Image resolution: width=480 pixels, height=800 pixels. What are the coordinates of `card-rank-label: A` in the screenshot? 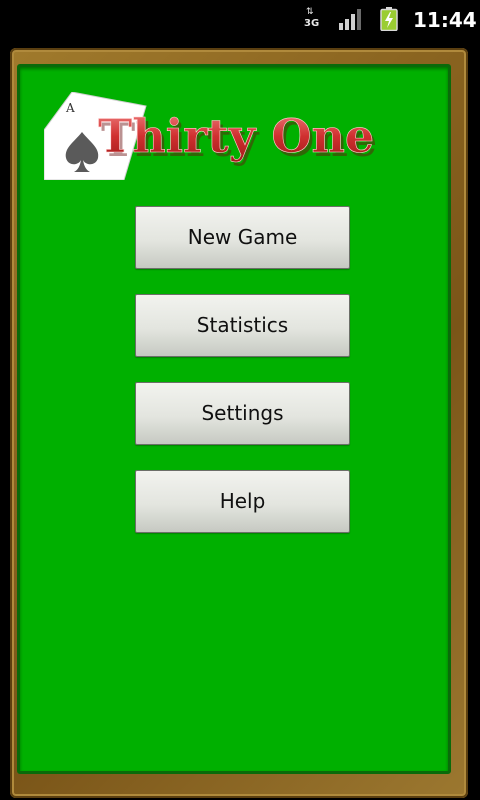 It's located at (70, 108).